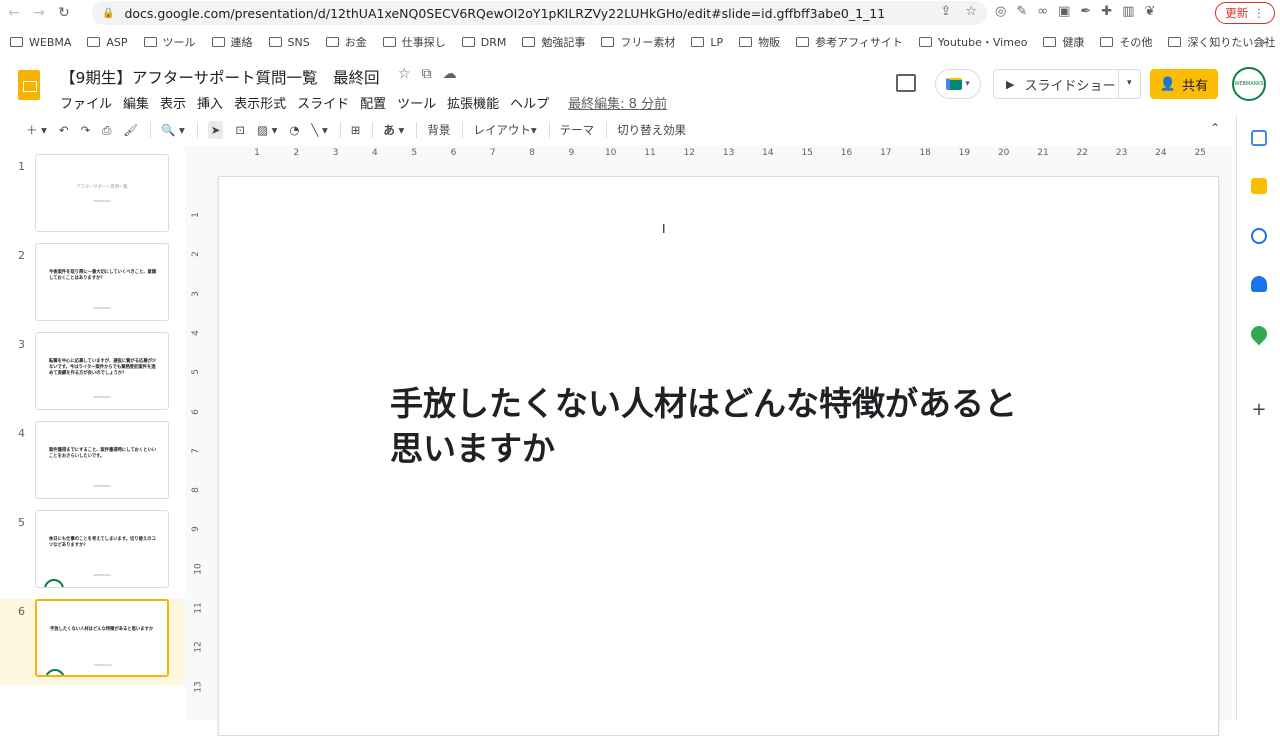  What do you see at coordinates (416, 102) in the screenshot?
I see `menu-item: ツール` at bounding box center [416, 102].